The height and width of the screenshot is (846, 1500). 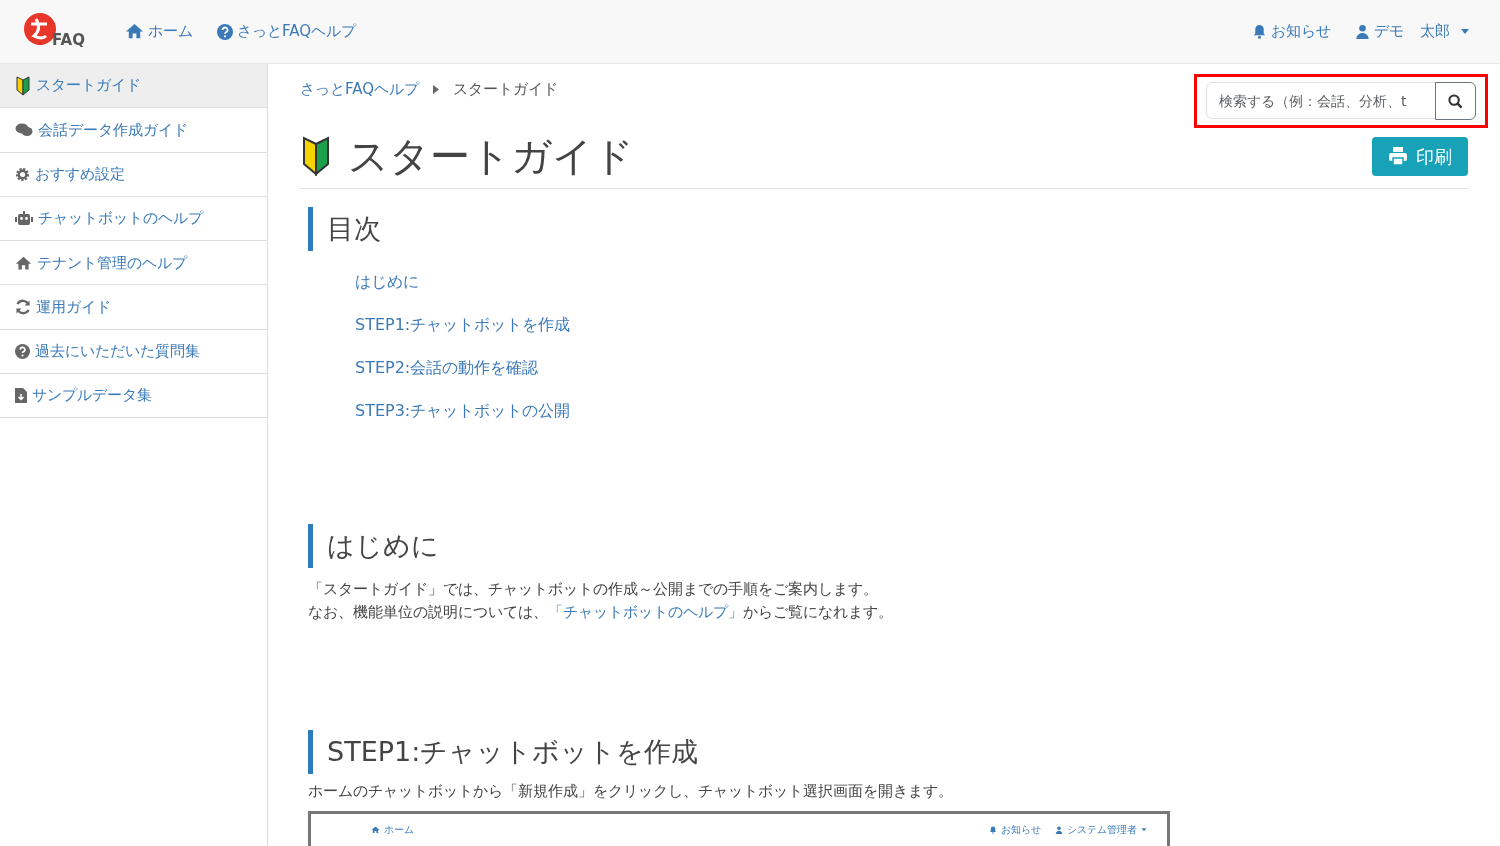 I want to click on section-heading: STEP1:チャットボットを作成, so click(x=888, y=752).